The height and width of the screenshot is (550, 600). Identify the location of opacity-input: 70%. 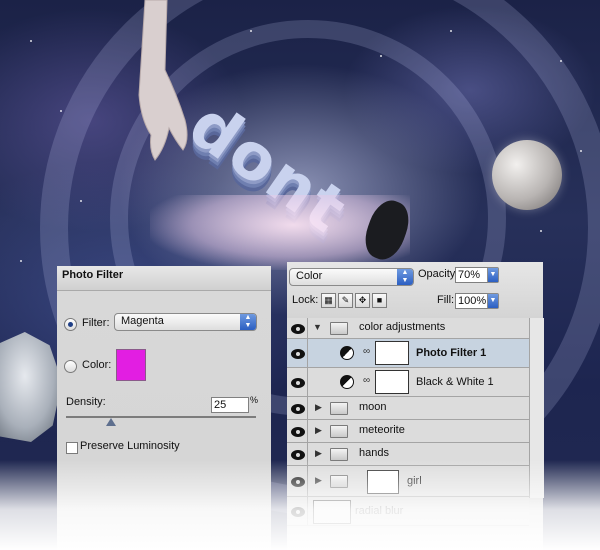
(472, 275).